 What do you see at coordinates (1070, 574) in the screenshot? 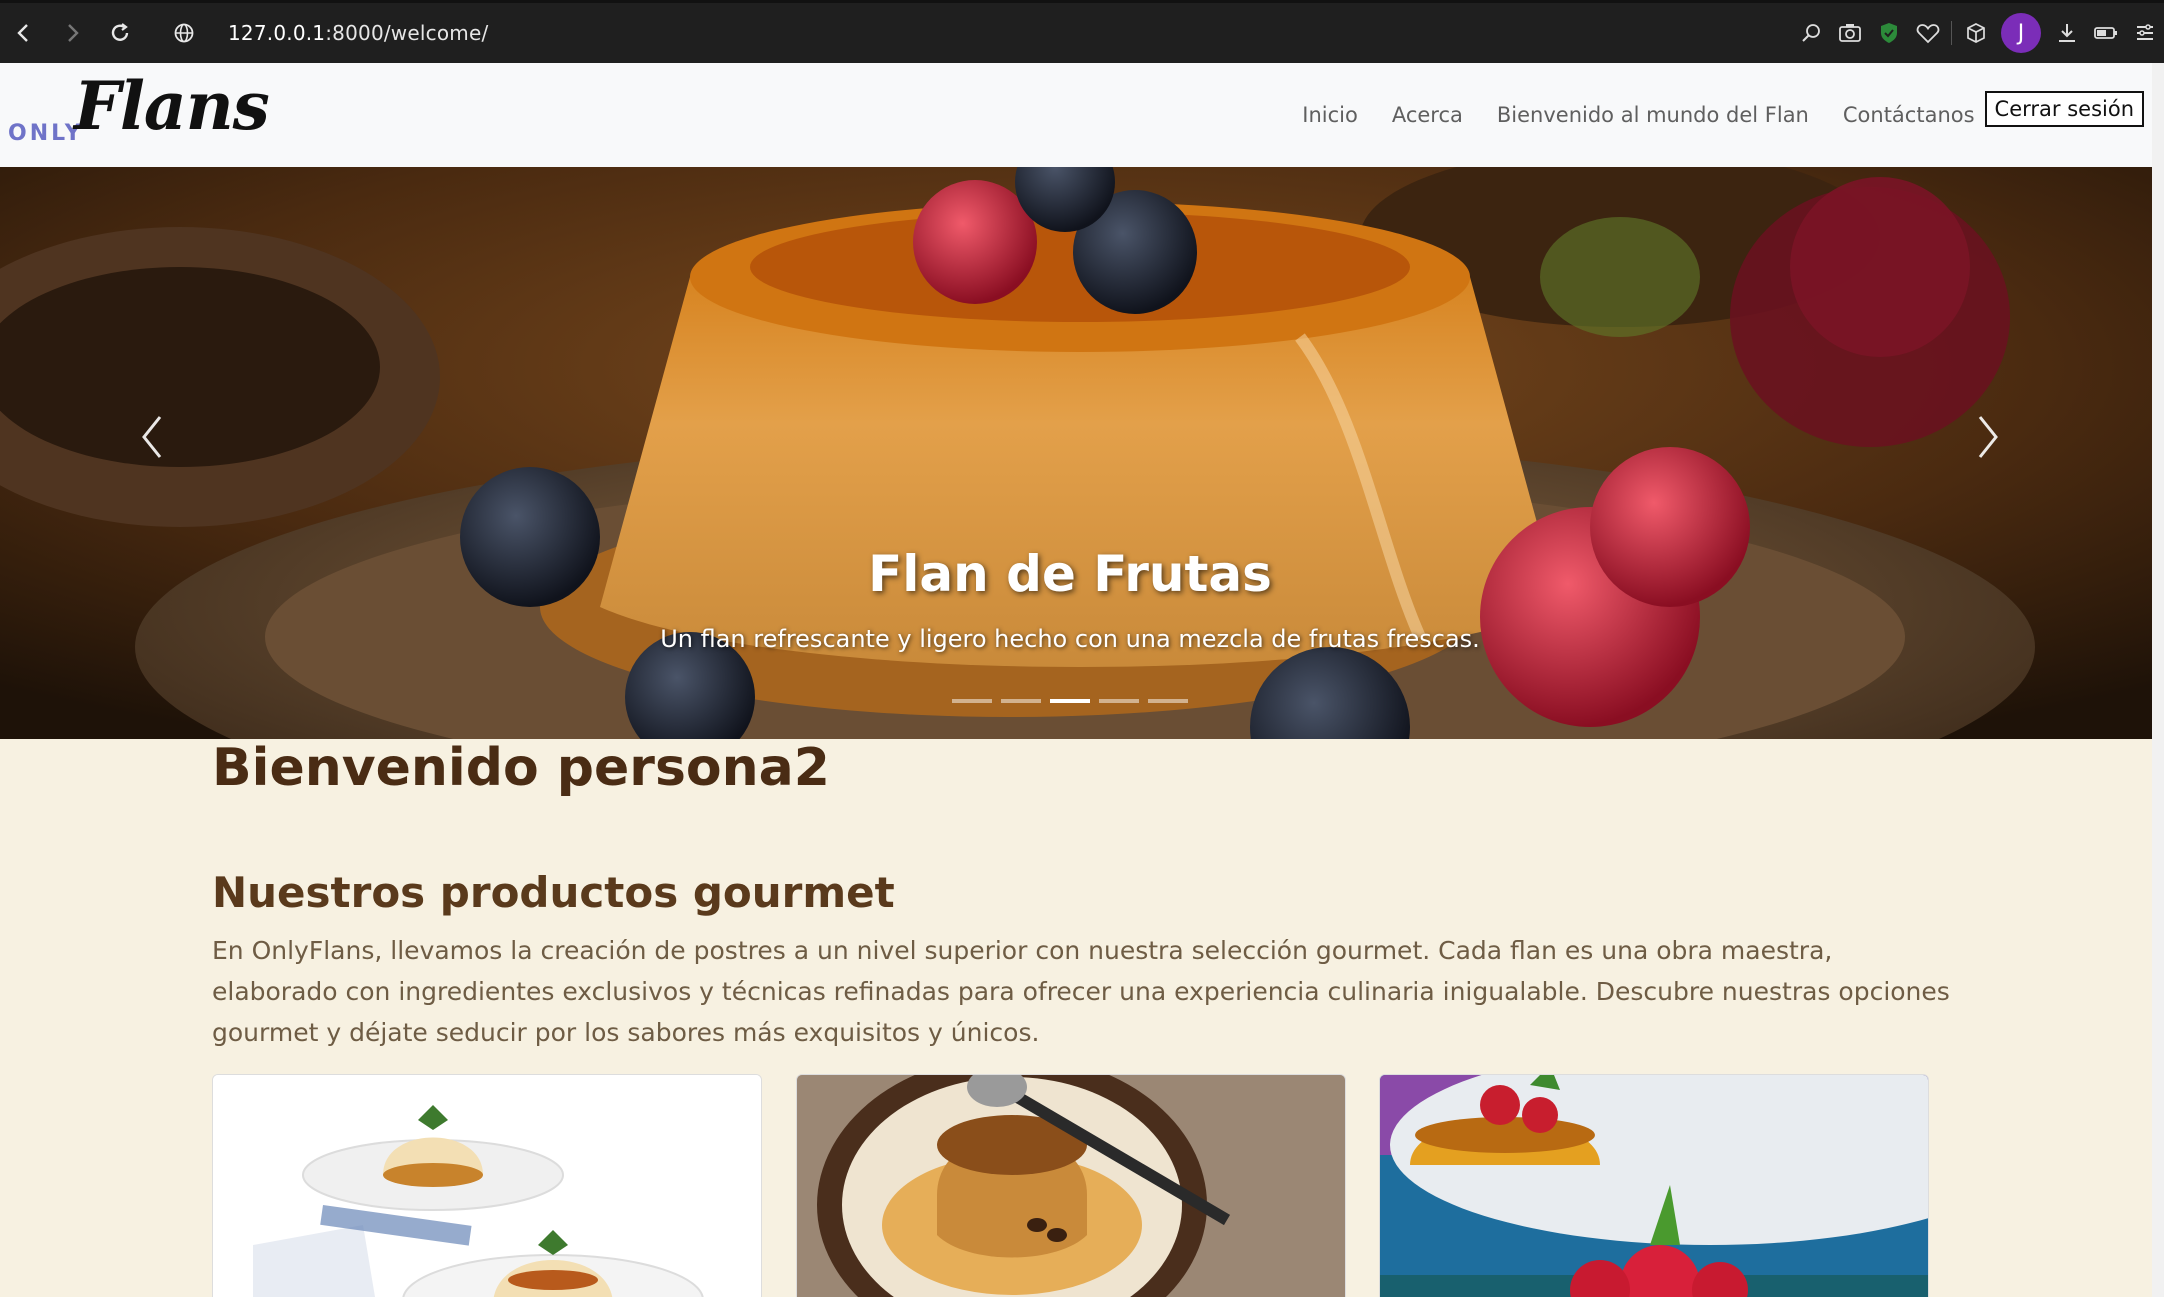
I see `carousel-caption-title: Flan de Frutas` at bounding box center [1070, 574].